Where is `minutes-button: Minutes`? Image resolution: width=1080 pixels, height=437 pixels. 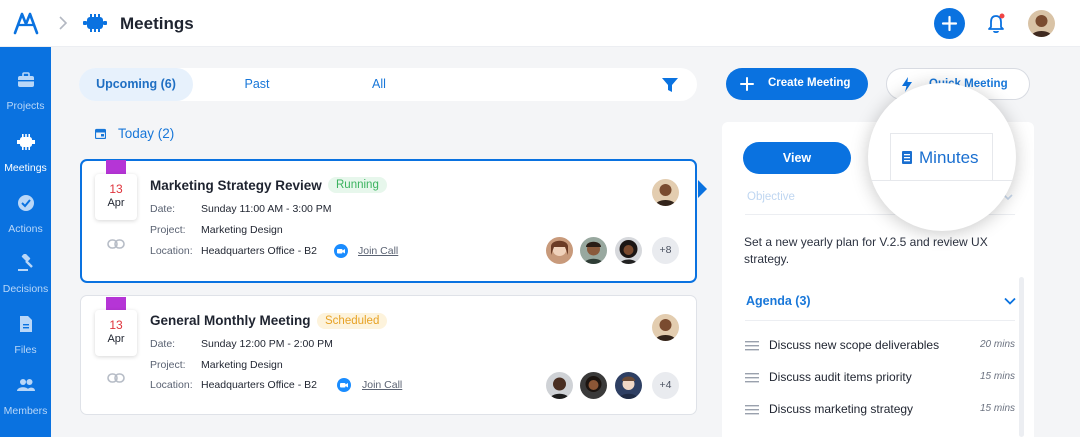 minutes-button: Minutes is located at coordinates (949, 158).